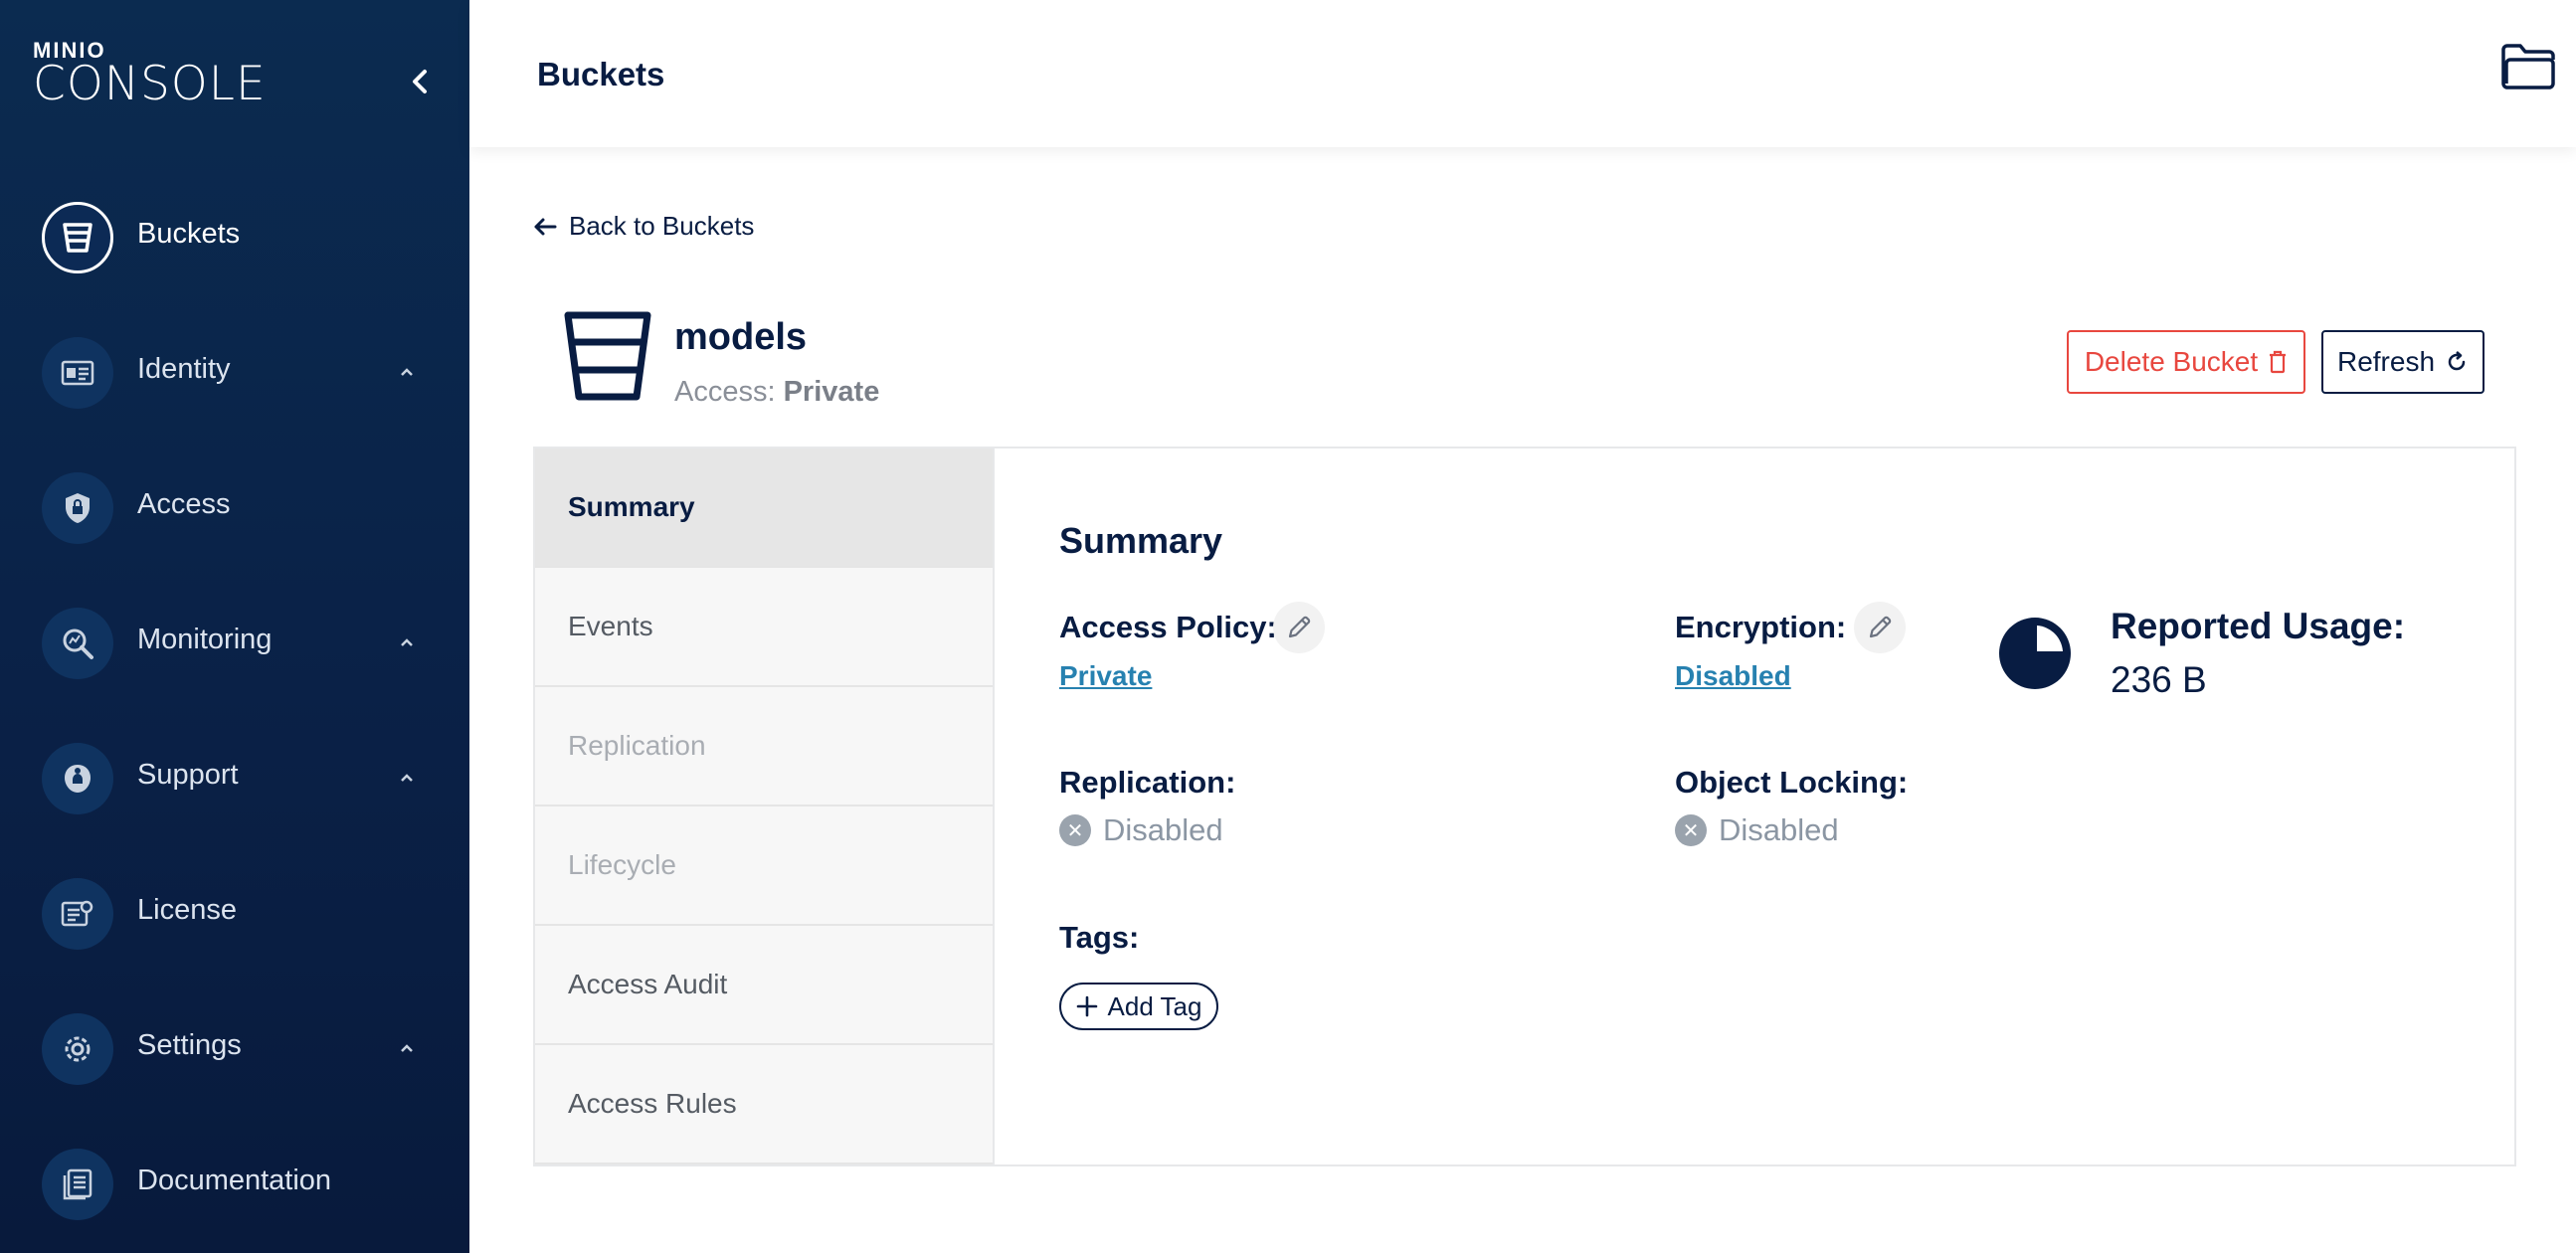 The image size is (2576, 1253). Describe the element at coordinates (1141, 540) in the screenshot. I see `summary-heading: Summary` at that location.